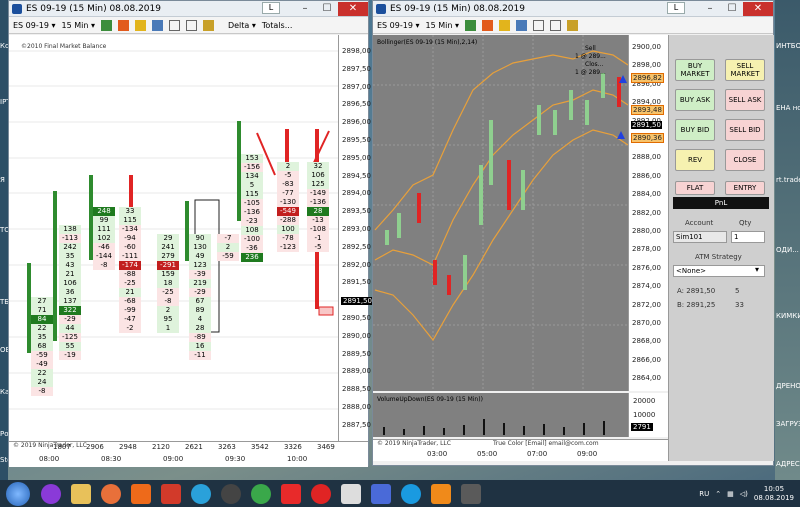  What do you see at coordinates (70, 247) in the screenshot?
I see `footprint-cell: 242` at bounding box center [70, 247].